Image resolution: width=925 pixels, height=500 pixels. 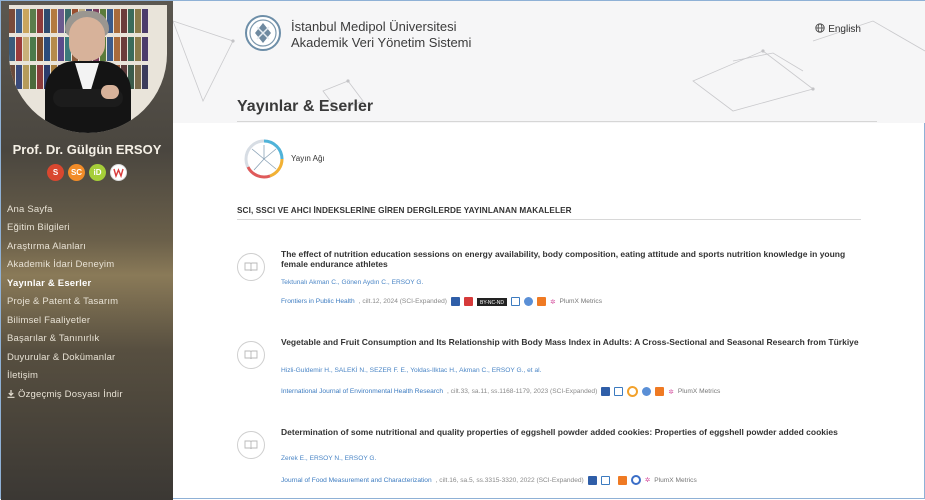 I want to click on download-icon, so click(x=11, y=394).